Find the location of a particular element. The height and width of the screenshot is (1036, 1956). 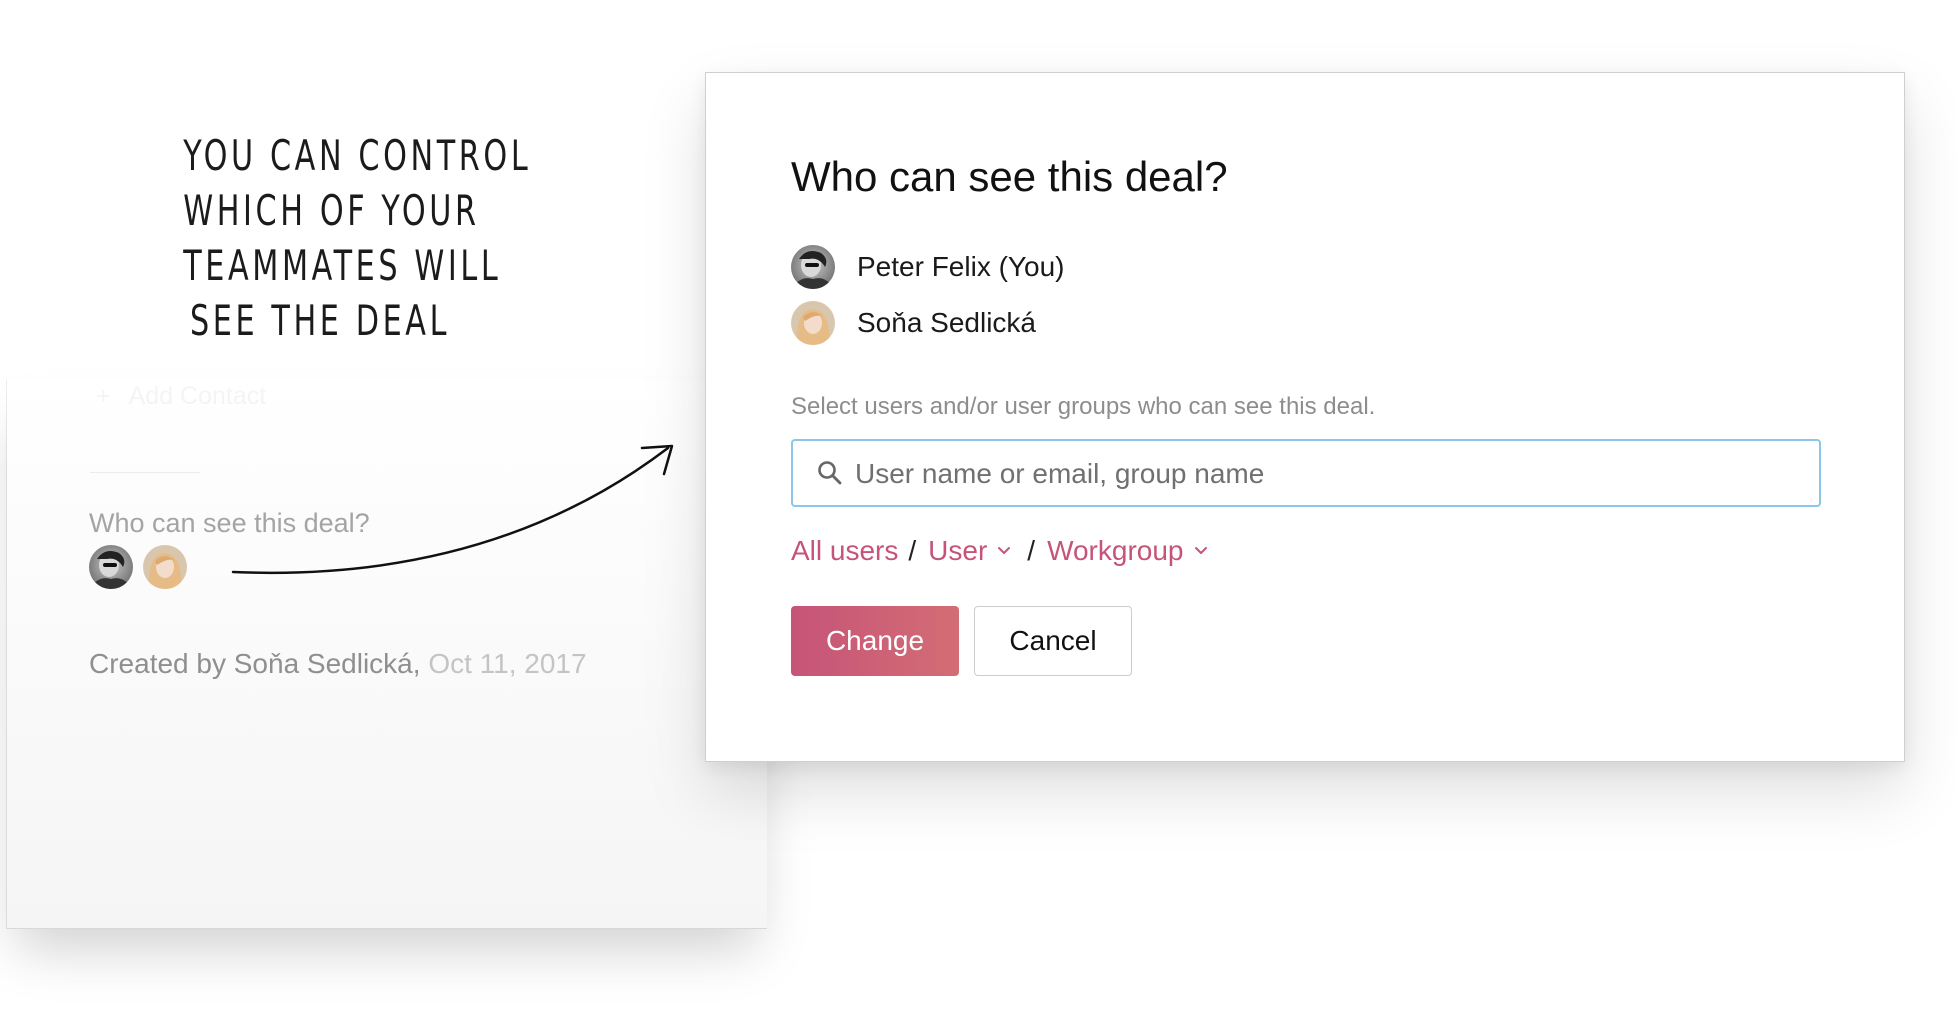

avatar-peter-small is located at coordinates (111, 567).